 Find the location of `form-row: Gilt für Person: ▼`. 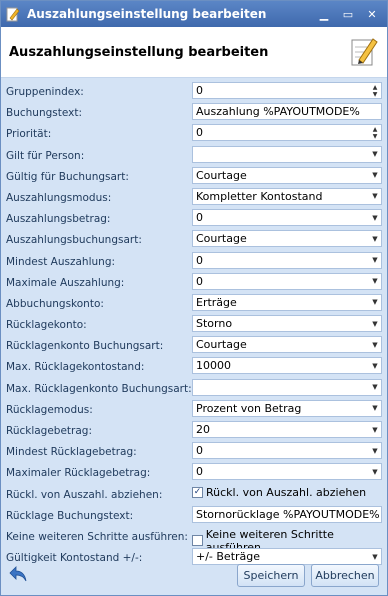

form-row: Gilt für Person: ▼ is located at coordinates (194, 155).